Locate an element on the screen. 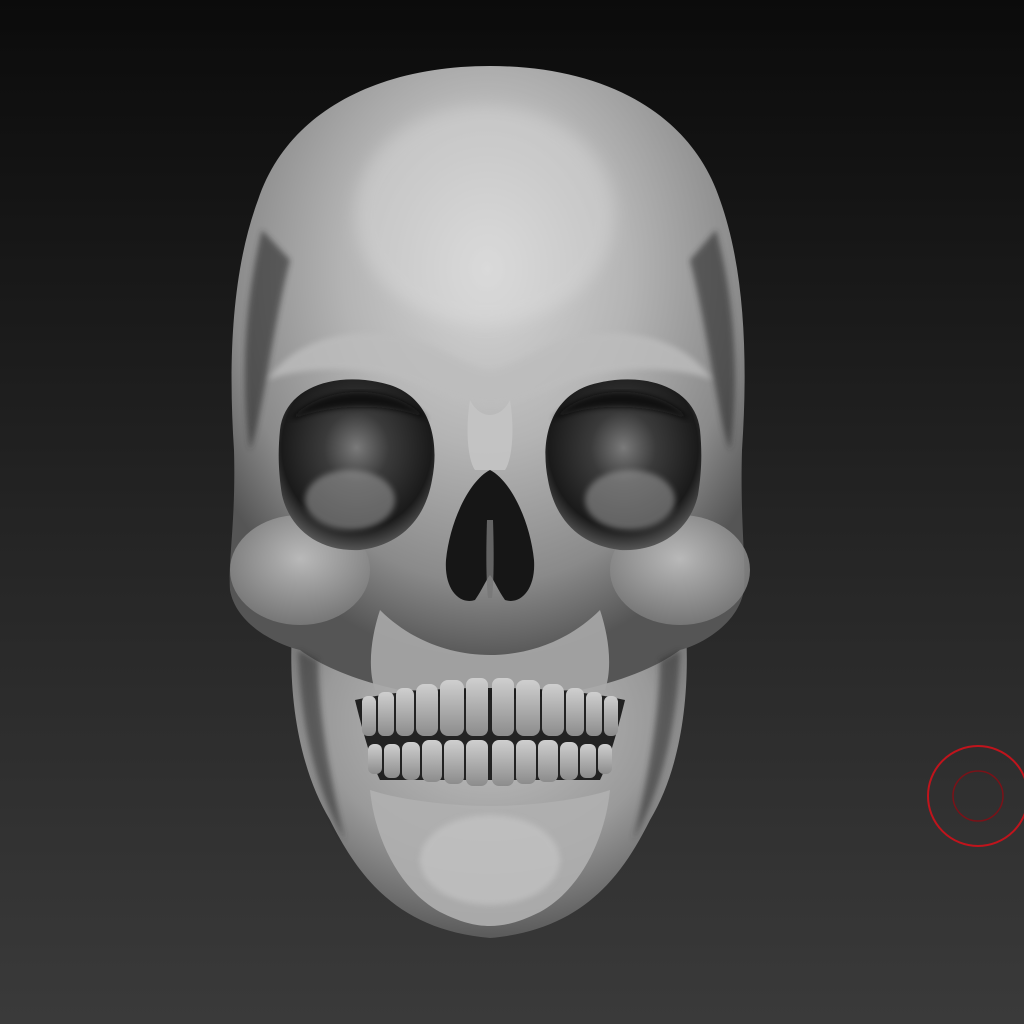 This screenshot has height=1024, width=1024. socket-floor-right is located at coordinates (630, 500).